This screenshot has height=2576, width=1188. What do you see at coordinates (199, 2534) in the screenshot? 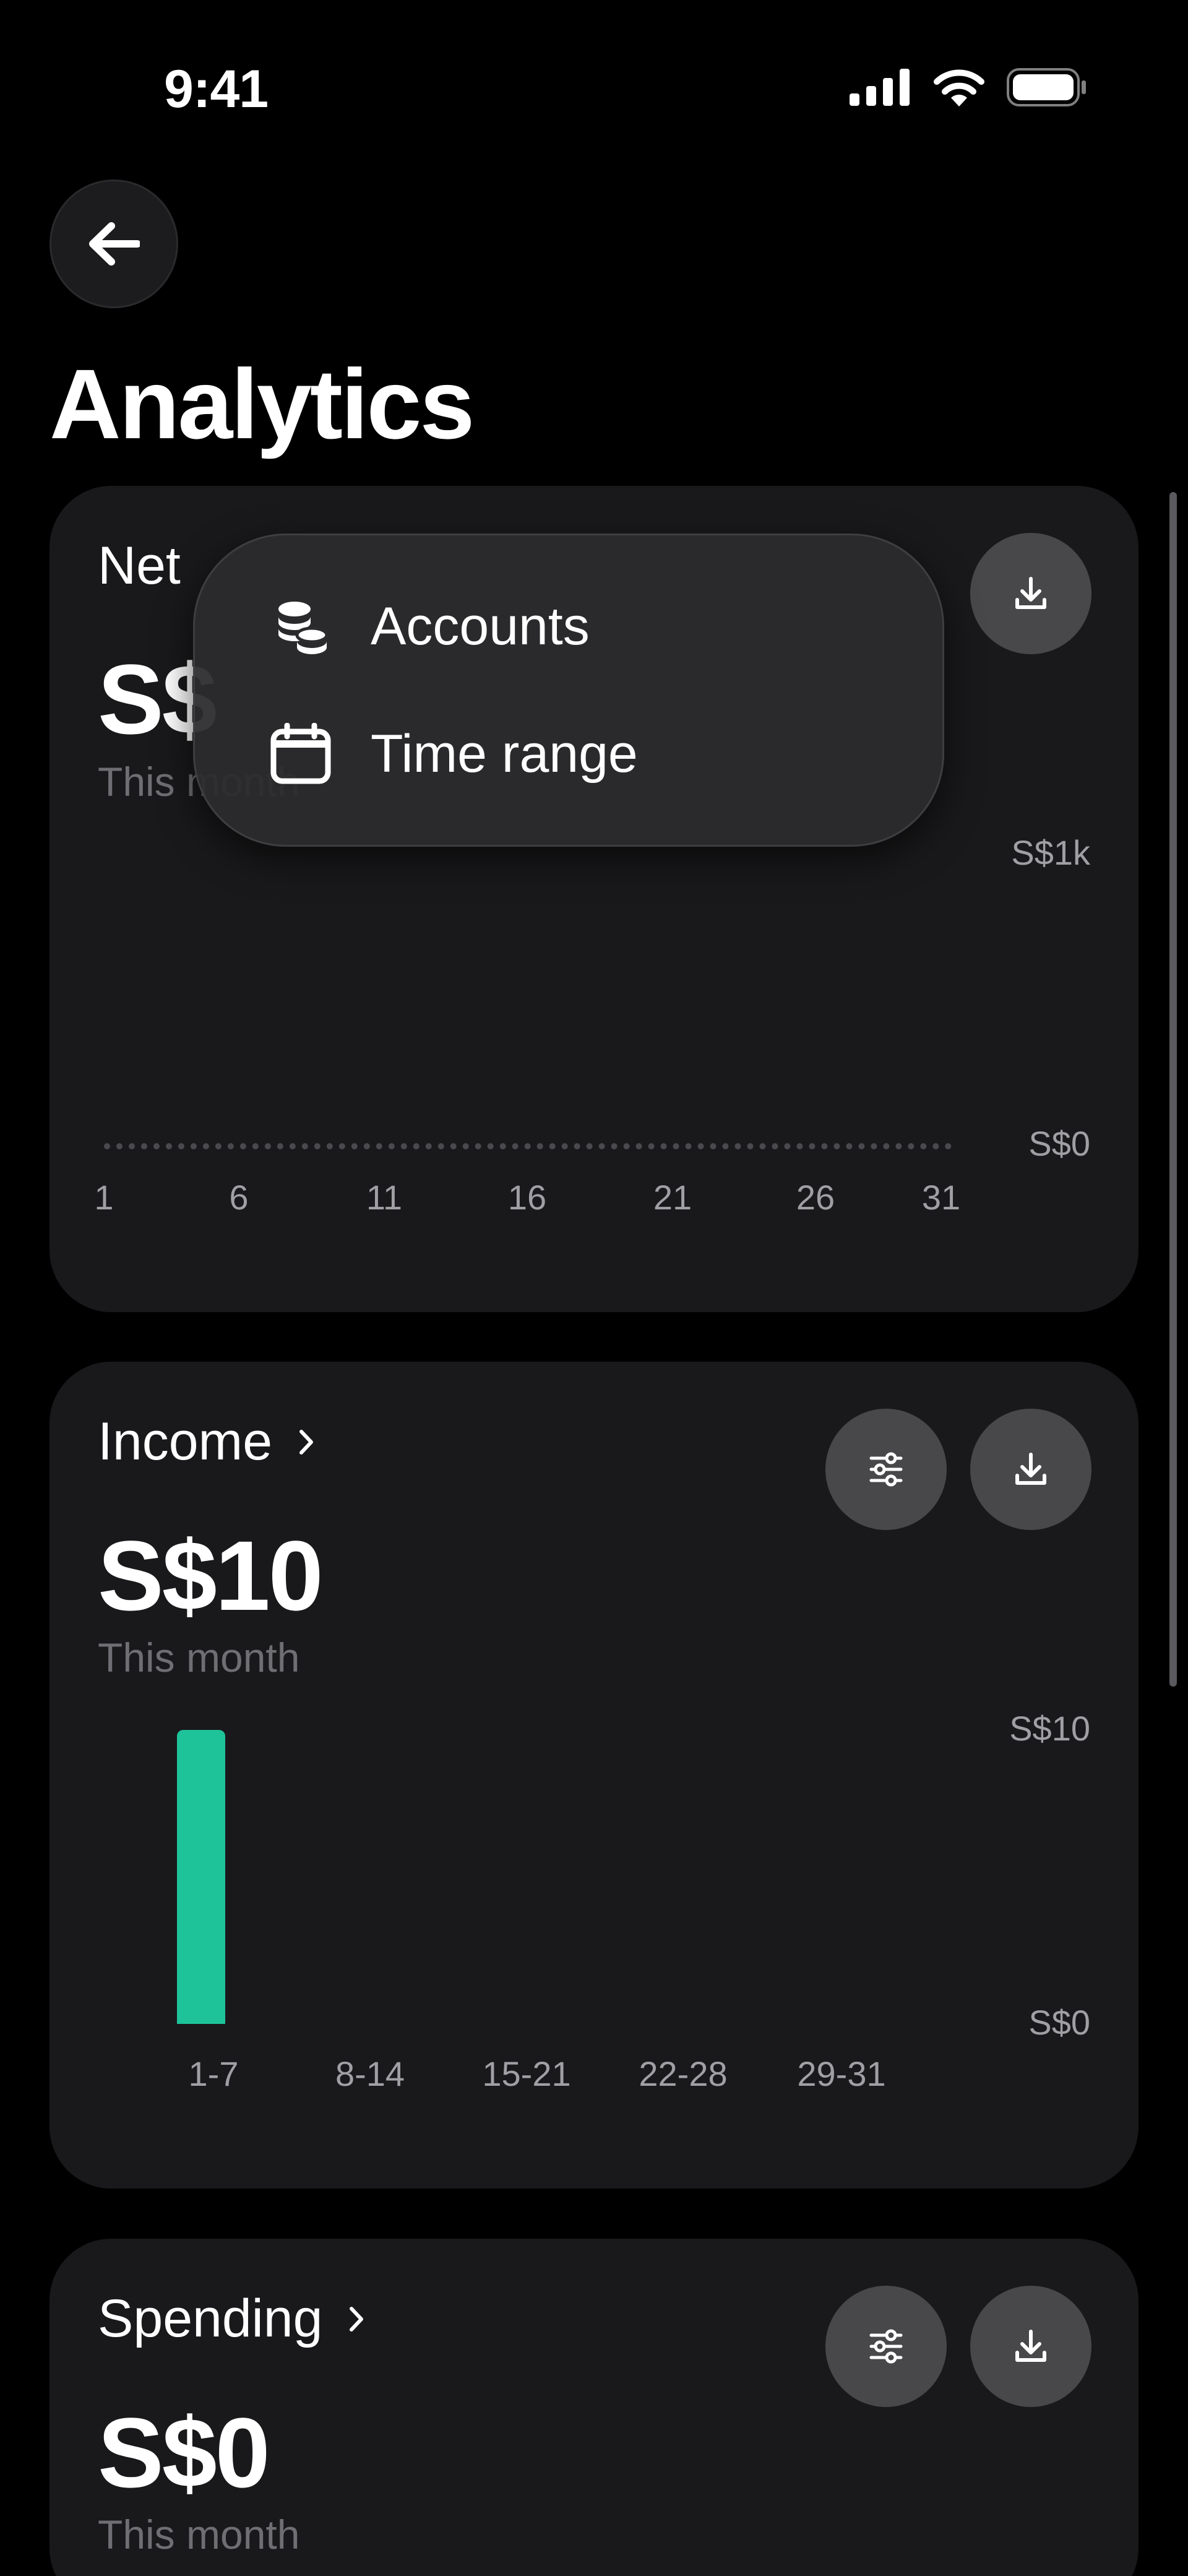
I see `spending-card-subtitle: This month` at bounding box center [199, 2534].